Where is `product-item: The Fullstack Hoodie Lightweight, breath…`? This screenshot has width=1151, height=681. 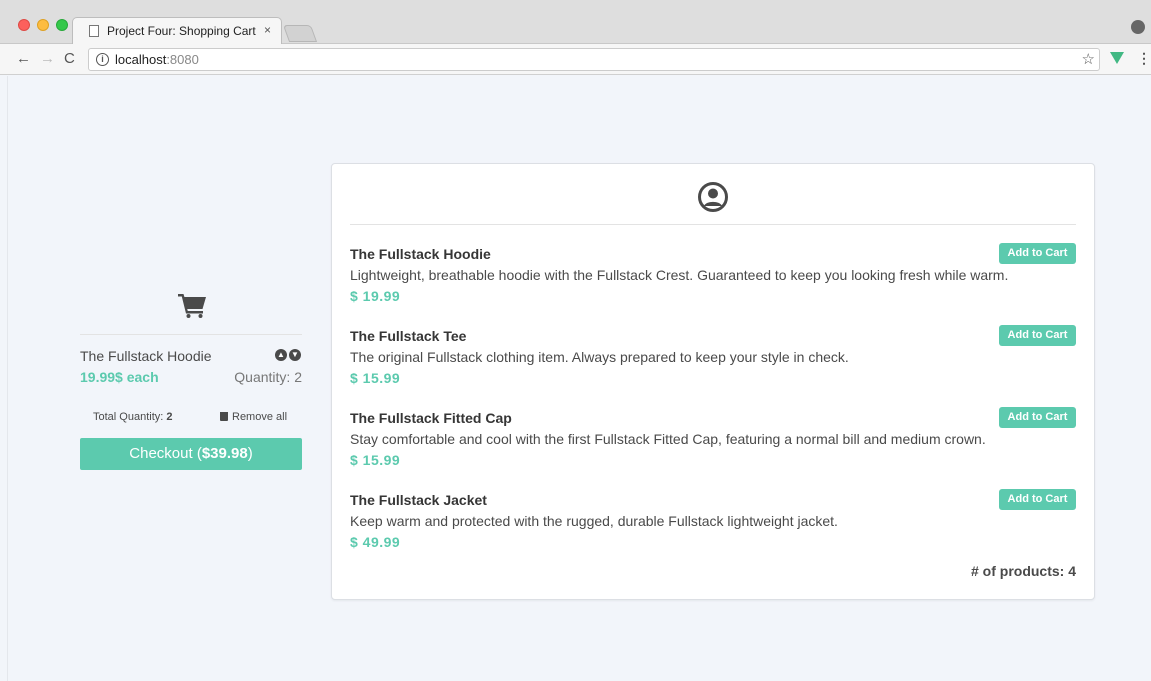 product-item: The Fullstack Hoodie Lightweight, breath… is located at coordinates (713, 282).